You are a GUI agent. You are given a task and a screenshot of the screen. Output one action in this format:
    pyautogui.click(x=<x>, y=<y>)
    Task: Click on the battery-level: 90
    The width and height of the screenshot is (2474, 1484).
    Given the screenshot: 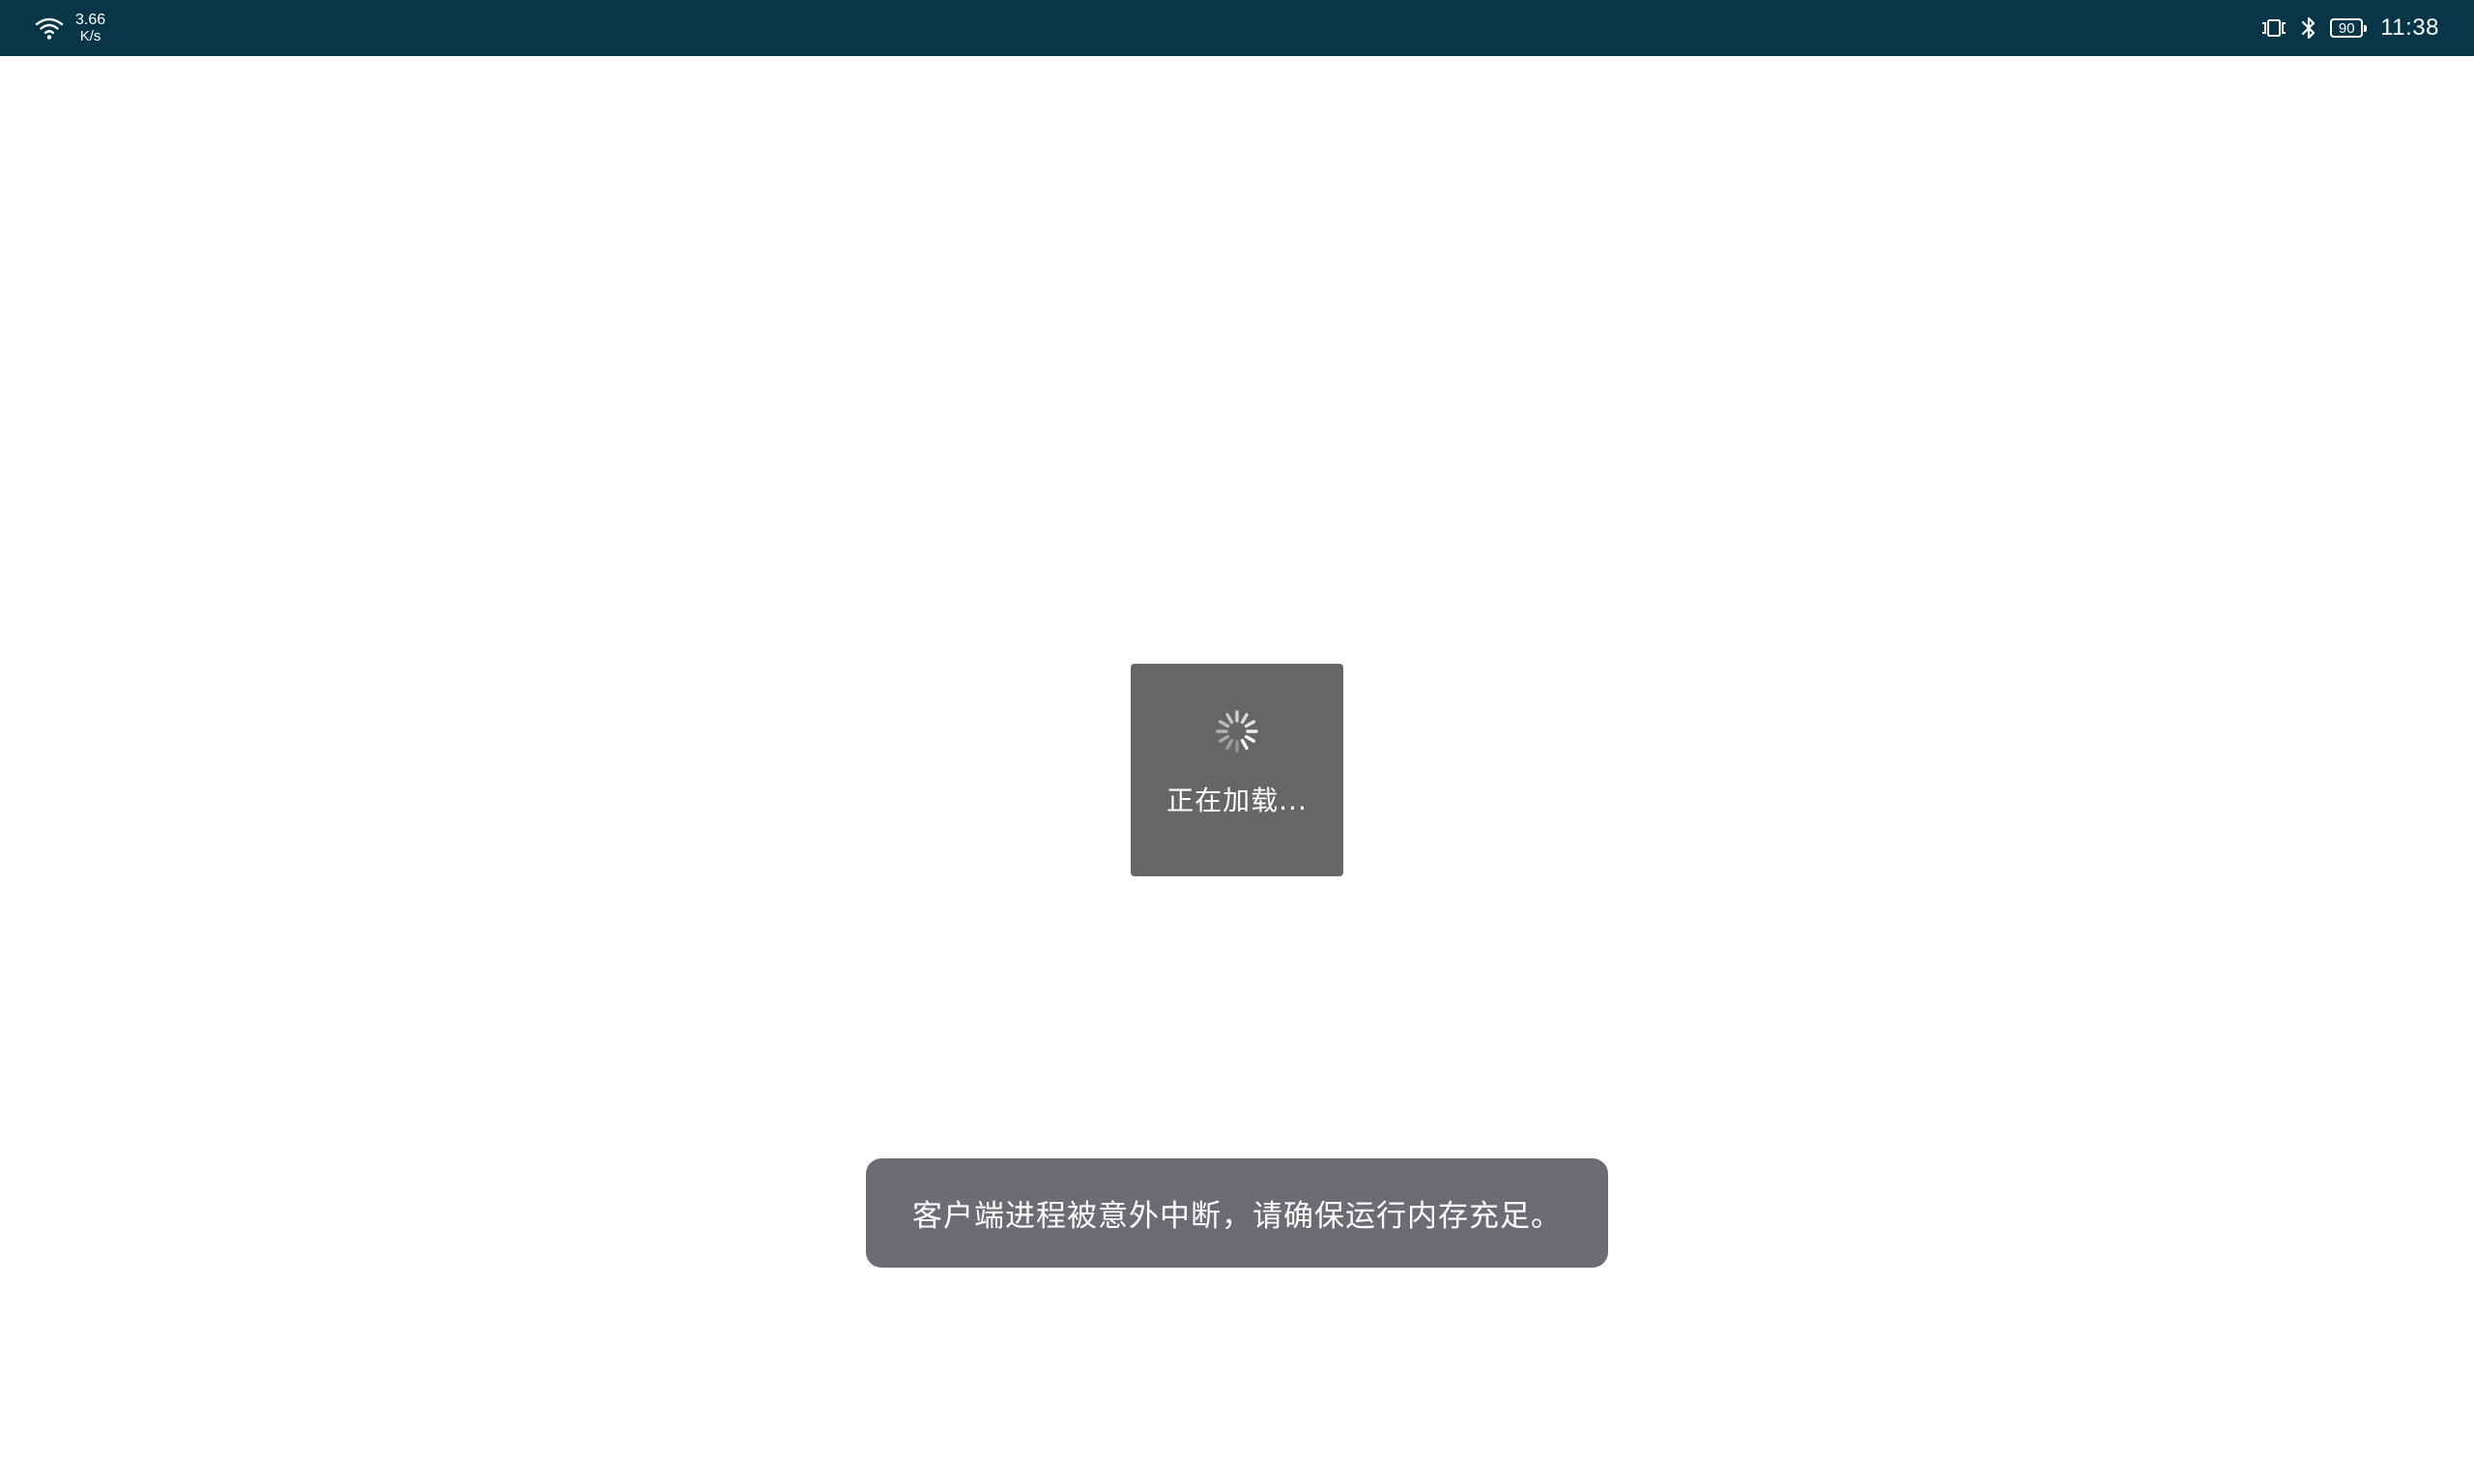 What is the action you would take?
    pyautogui.click(x=2346, y=28)
    